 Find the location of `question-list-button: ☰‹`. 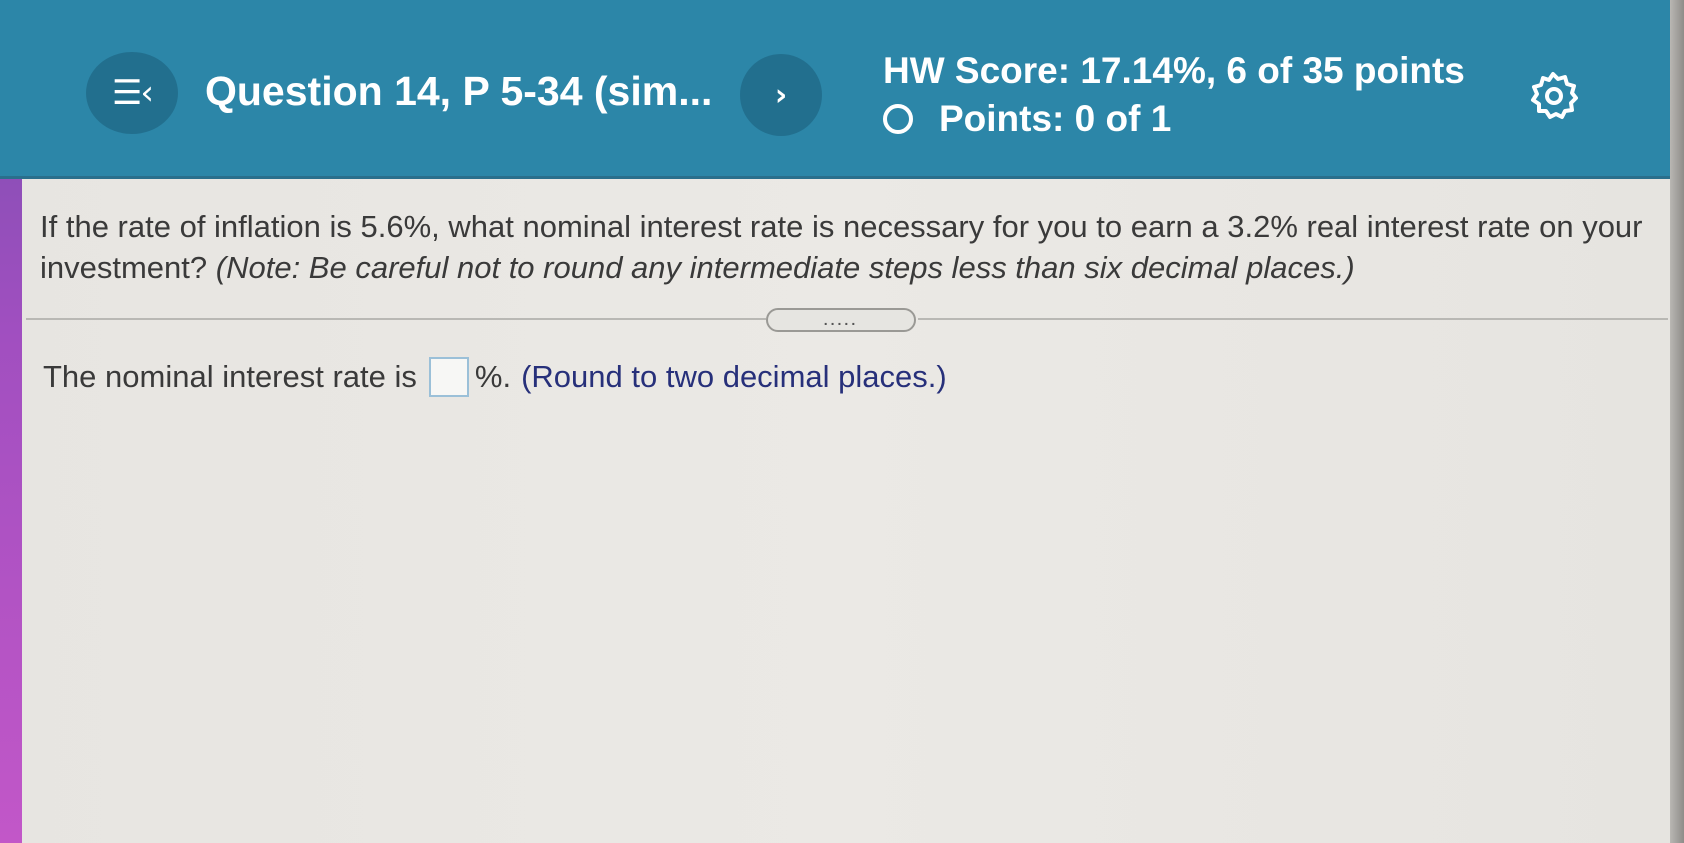

question-list-button: ☰‹ is located at coordinates (132, 93).